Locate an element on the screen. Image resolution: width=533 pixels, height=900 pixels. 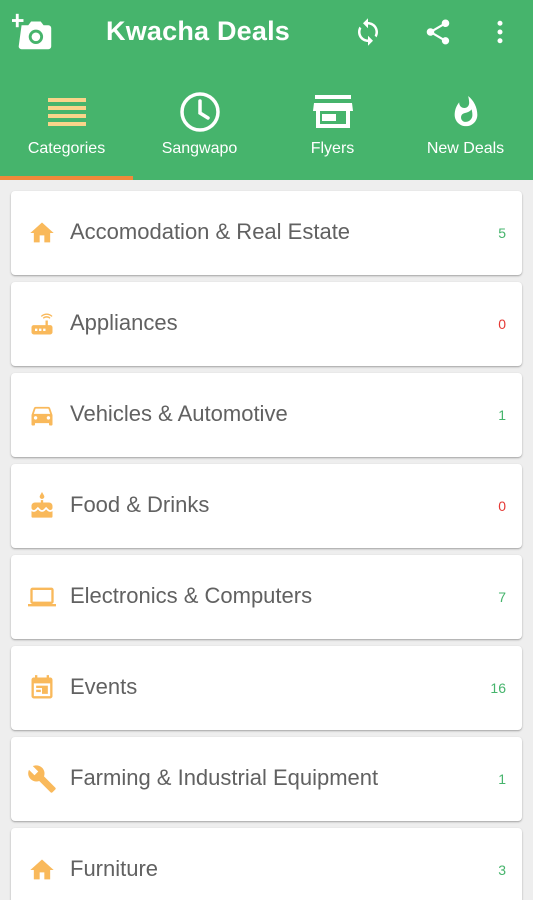
tab-sangwapo: Sangwapo is located at coordinates (199, 132).